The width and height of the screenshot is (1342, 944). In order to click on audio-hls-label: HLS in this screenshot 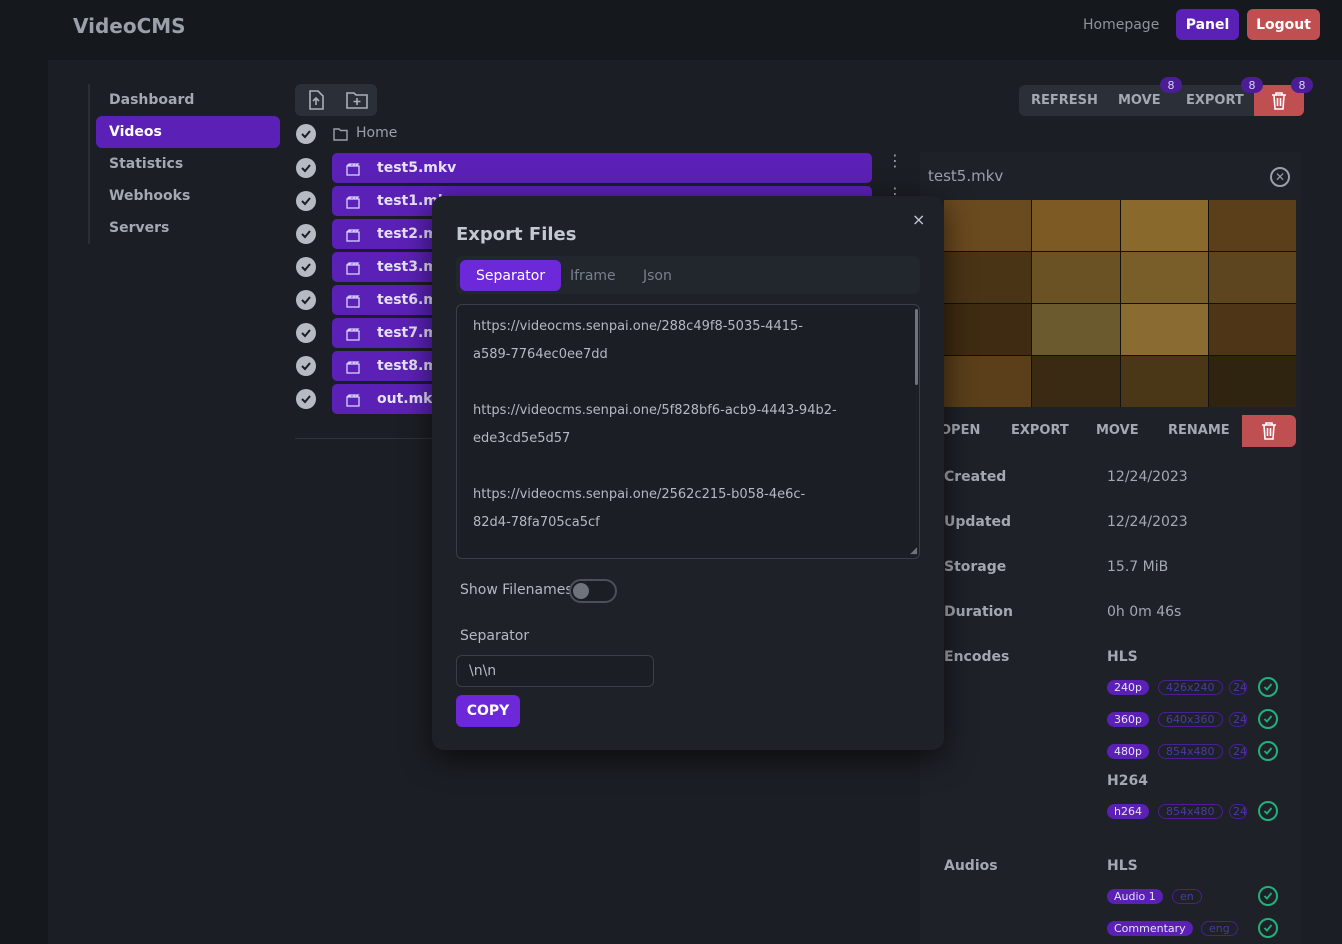, I will do `click(1122, 866)`.